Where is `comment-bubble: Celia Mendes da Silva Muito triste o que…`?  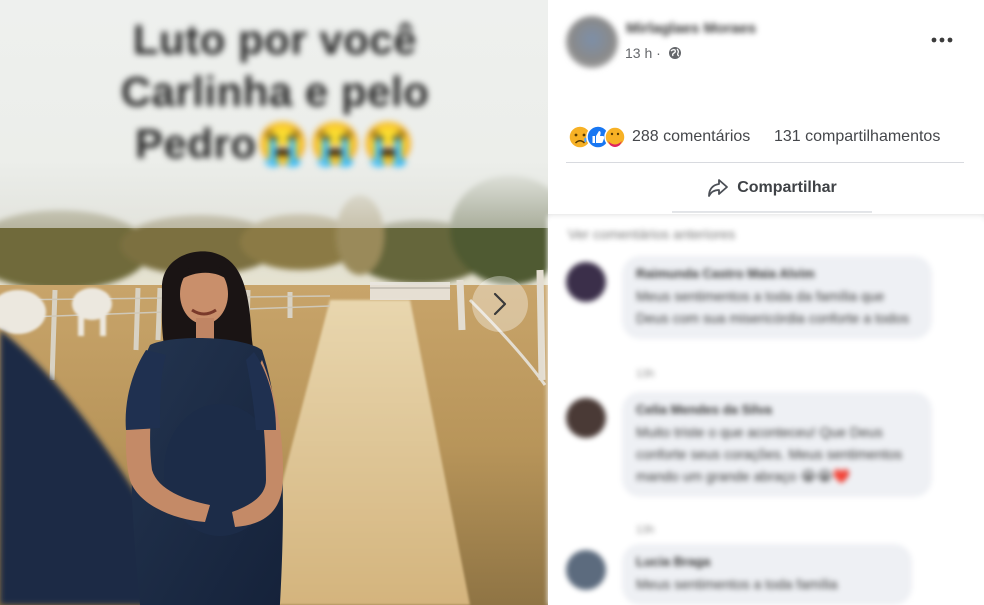
comment-bubble: Celia Mendes da Silva Muito triste o que… is located at coordinates (777, 444).